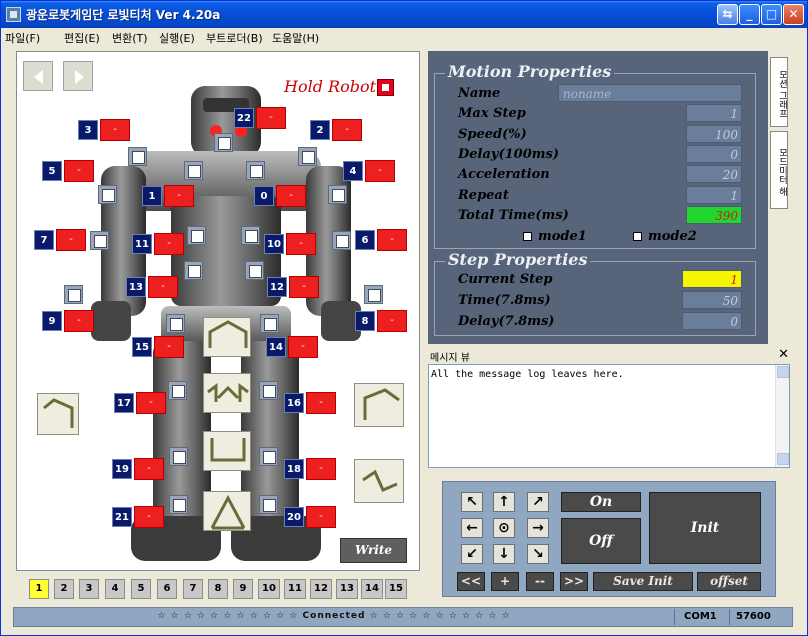 The width and height of the screenshot is (808, 636). What do you see at coordinates (268, 504) in the screenshot?
I see `servo-20-checkbox` at bounding box center [268, 504].